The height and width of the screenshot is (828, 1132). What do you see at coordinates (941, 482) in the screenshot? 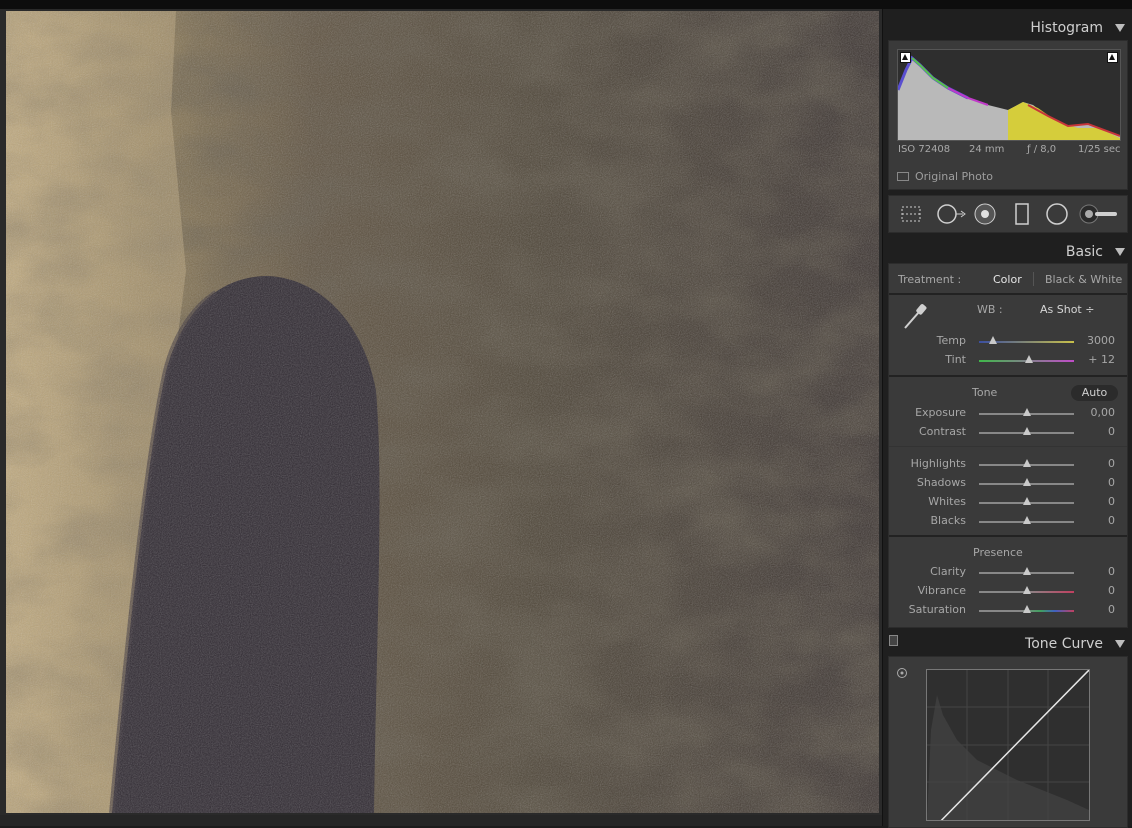
I see `shadows-label: Shadows` at bounding box center [941, 482].